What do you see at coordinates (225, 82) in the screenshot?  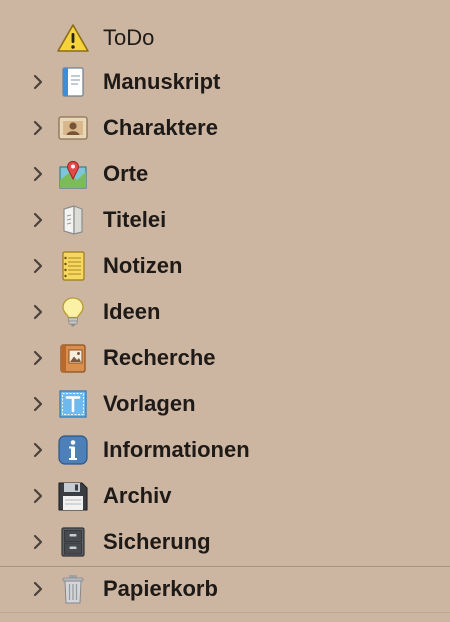 I see `binder-item-manuscript: Manuskript` at bounding box center [225, 82].